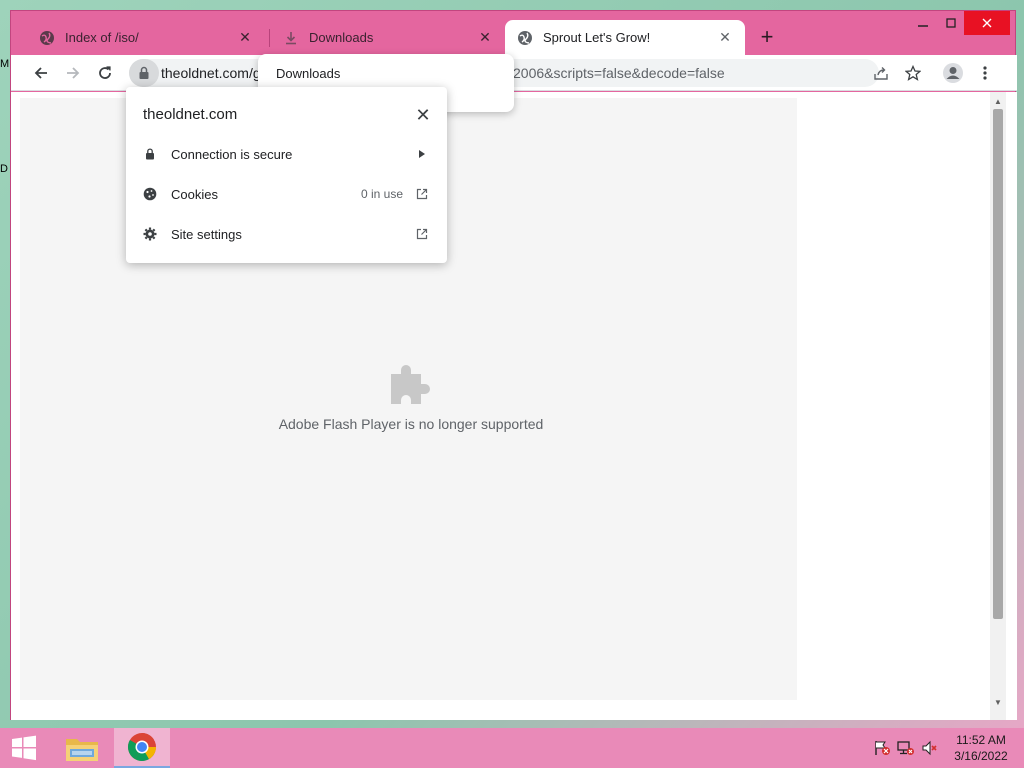  I want to click on cookies-label: Cookies, so click(194, 194).